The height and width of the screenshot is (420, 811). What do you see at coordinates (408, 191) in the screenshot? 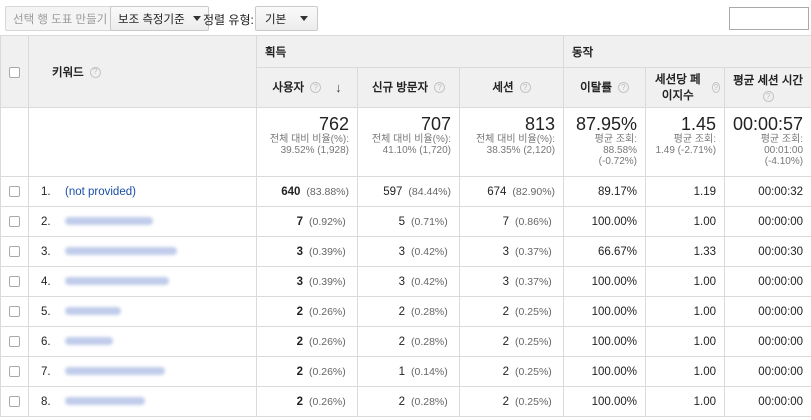
I see `new-users-cell: 597 (84.44%)` at bounding box center [408, 191].